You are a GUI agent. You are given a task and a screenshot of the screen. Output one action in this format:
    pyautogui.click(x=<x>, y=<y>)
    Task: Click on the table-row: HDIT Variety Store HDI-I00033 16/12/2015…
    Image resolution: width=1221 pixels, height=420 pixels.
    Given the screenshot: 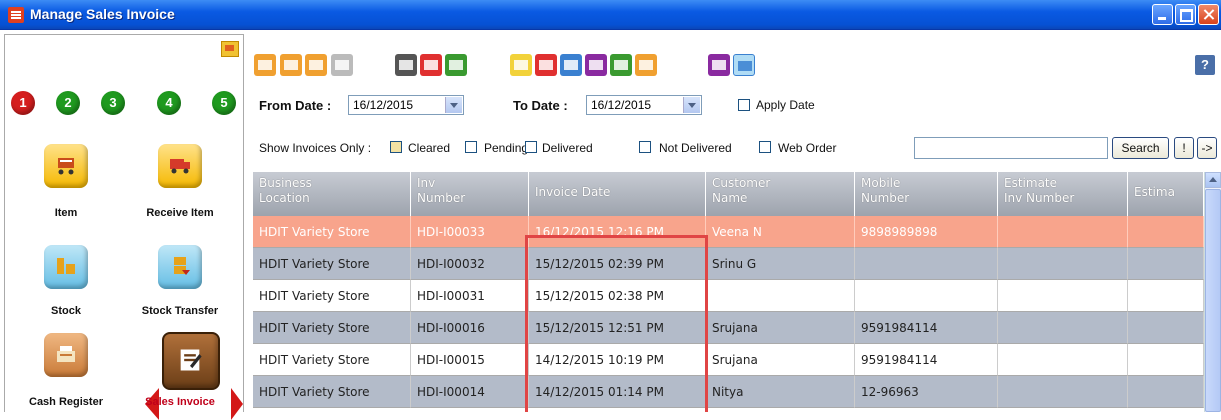 What is the action you would take?
    pyautogui.click(x=728, y=232)
    